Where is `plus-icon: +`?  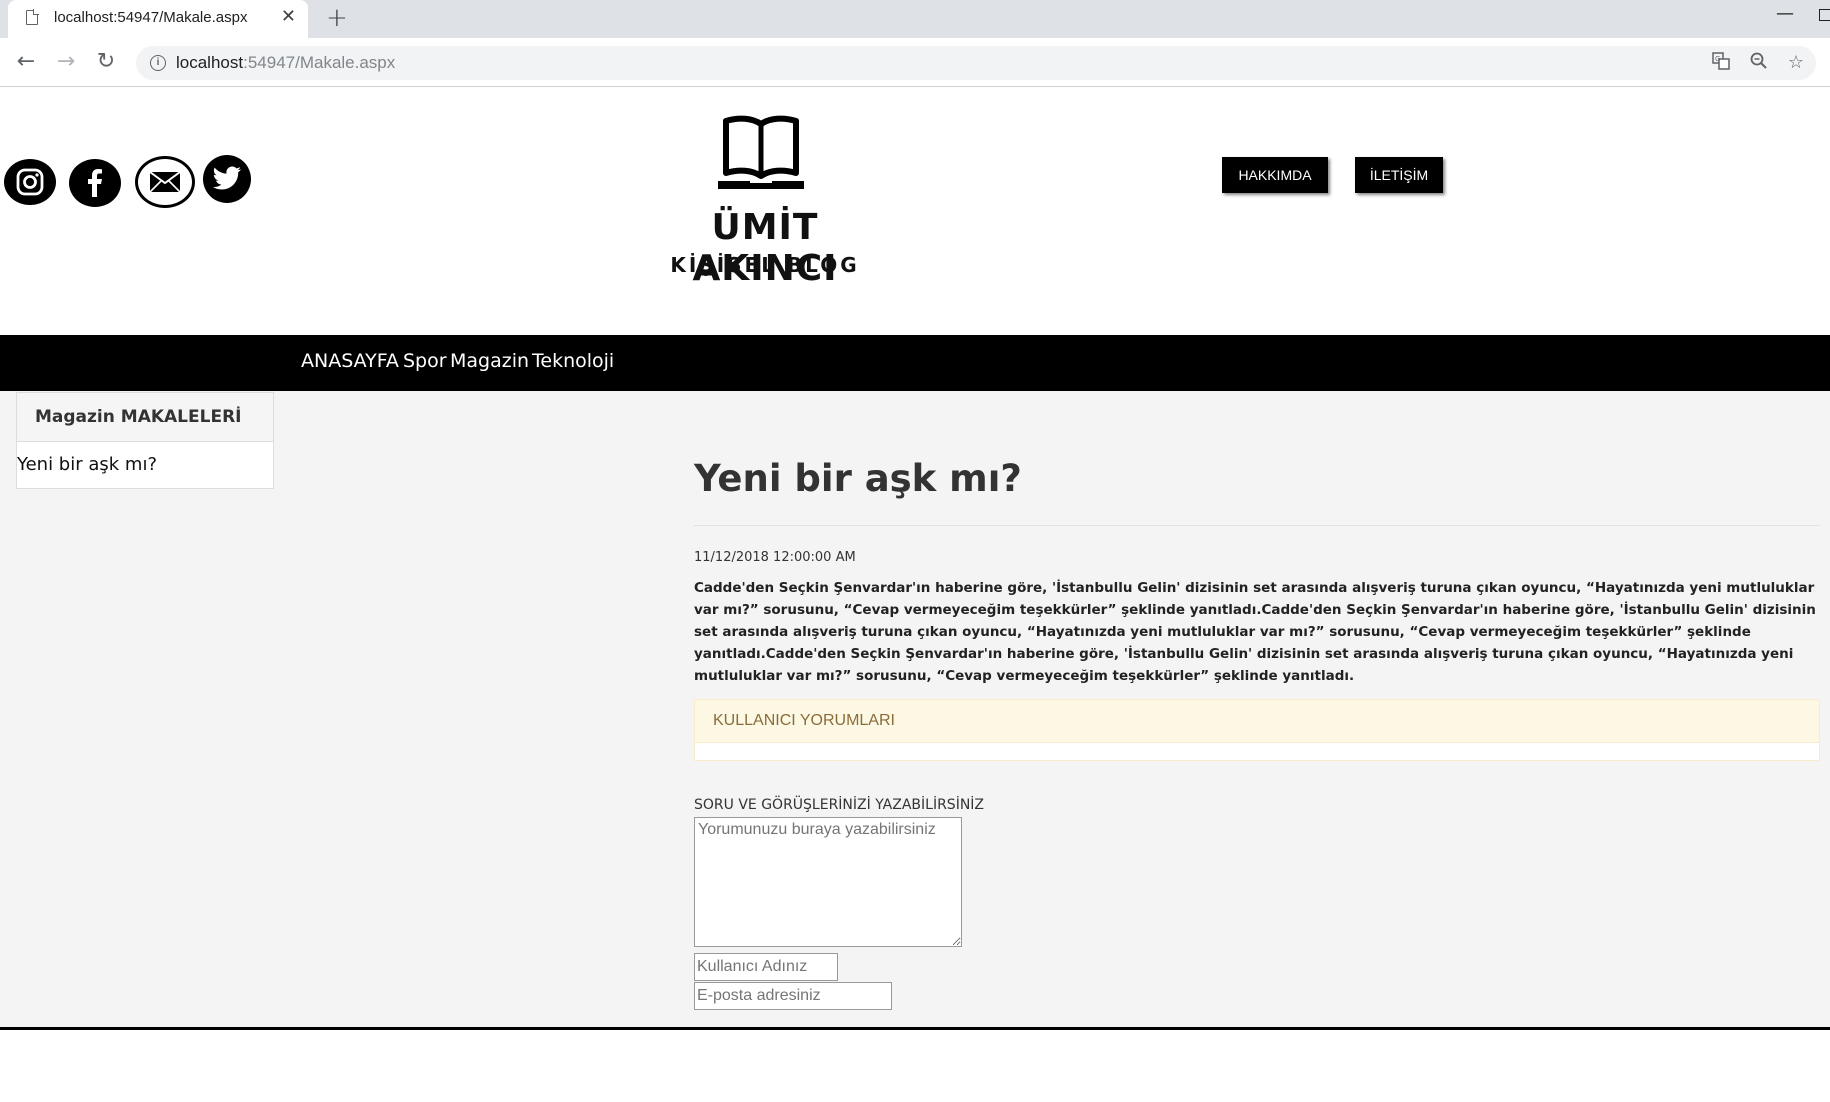
plus-icon: + is located at coordinates (337, 18).